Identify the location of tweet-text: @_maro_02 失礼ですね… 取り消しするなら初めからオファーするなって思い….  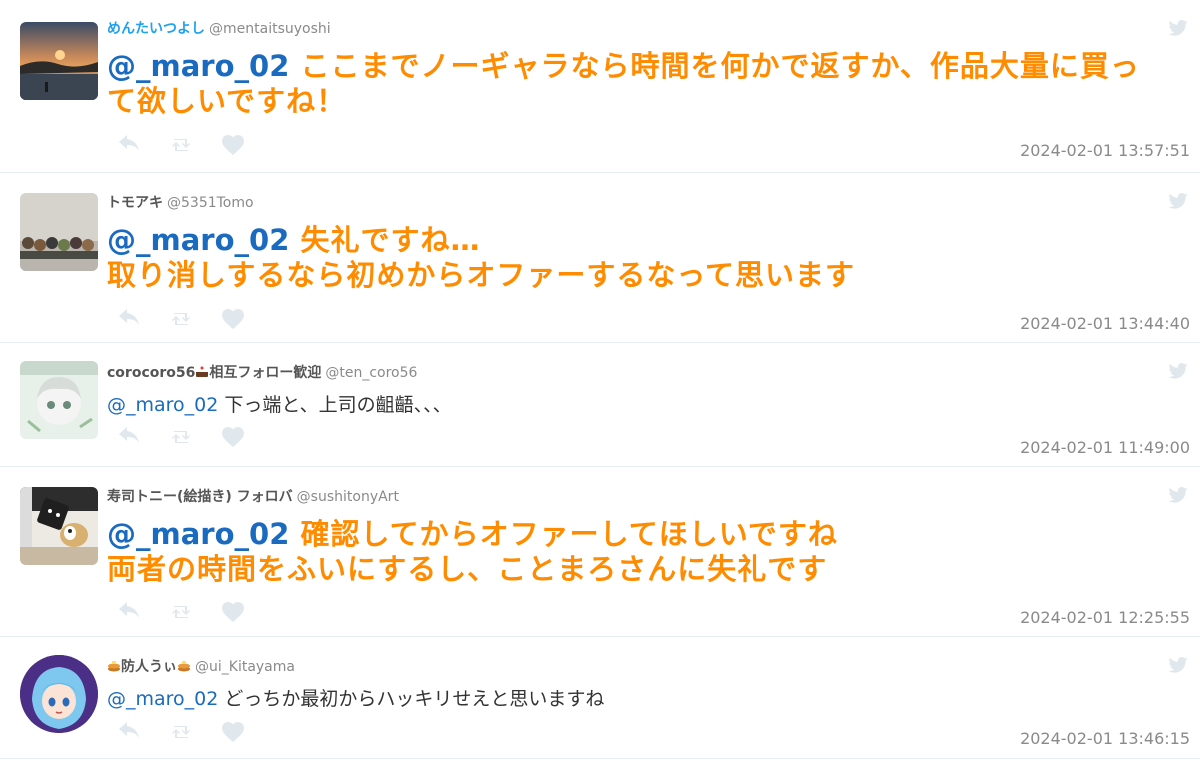
(643, 258).